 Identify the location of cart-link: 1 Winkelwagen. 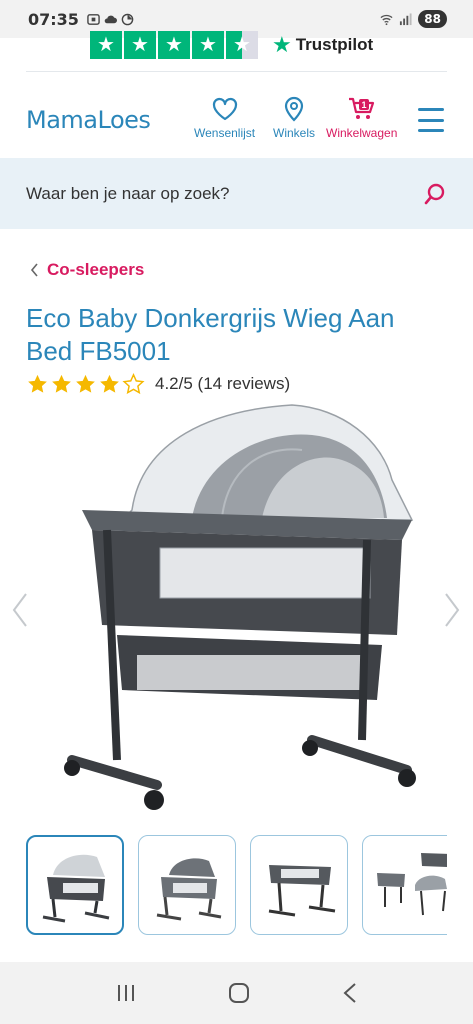
(361, 118).